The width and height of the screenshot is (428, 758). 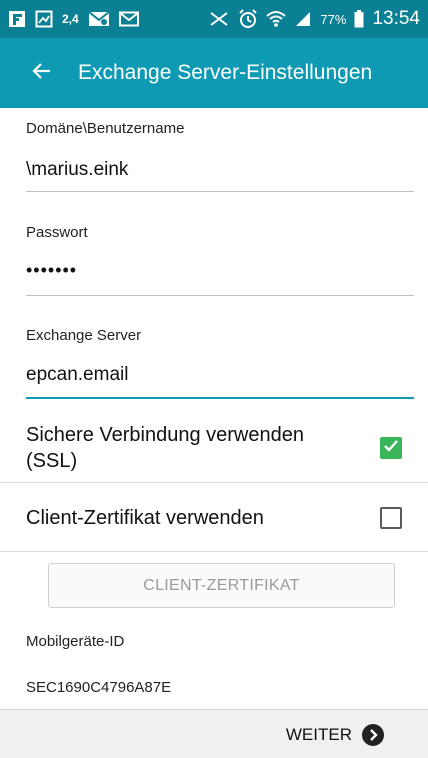 I want to click on username-underline, so click(x=220, y=191).